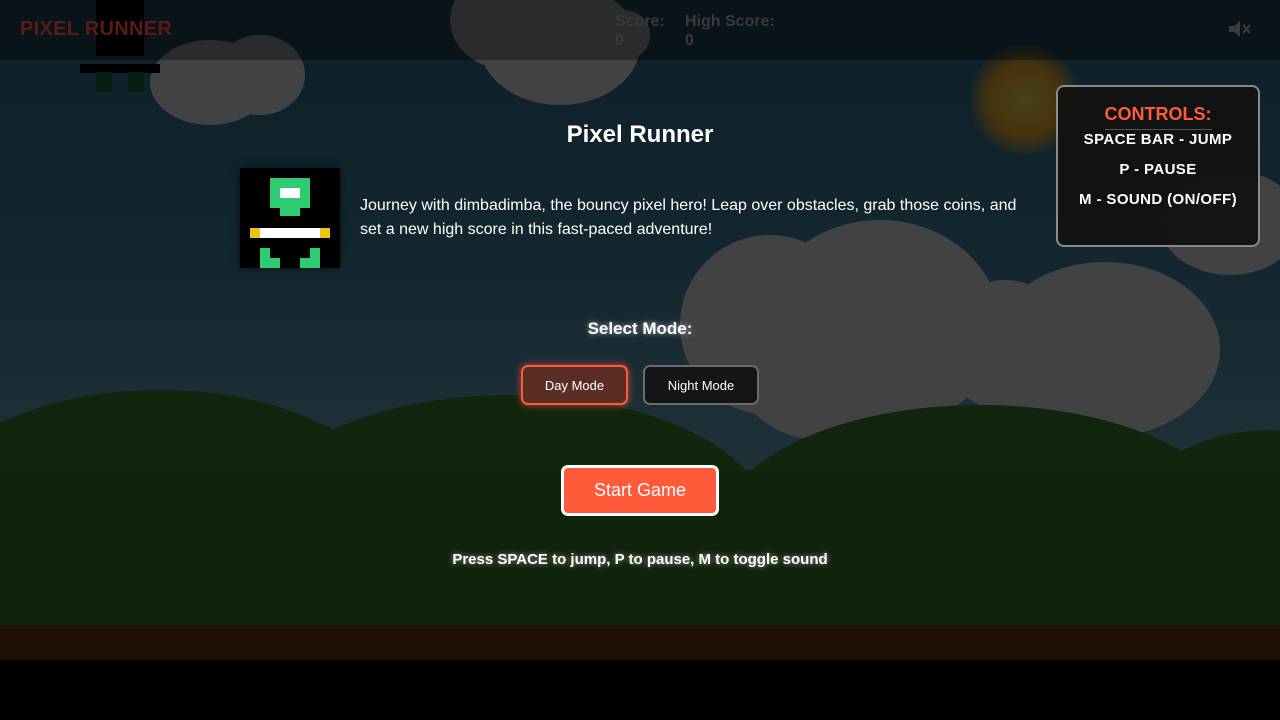 The width and height of the screenshot is (1280, 720). I want to click on day-mode-button: Day Mode, so click(574, 385).